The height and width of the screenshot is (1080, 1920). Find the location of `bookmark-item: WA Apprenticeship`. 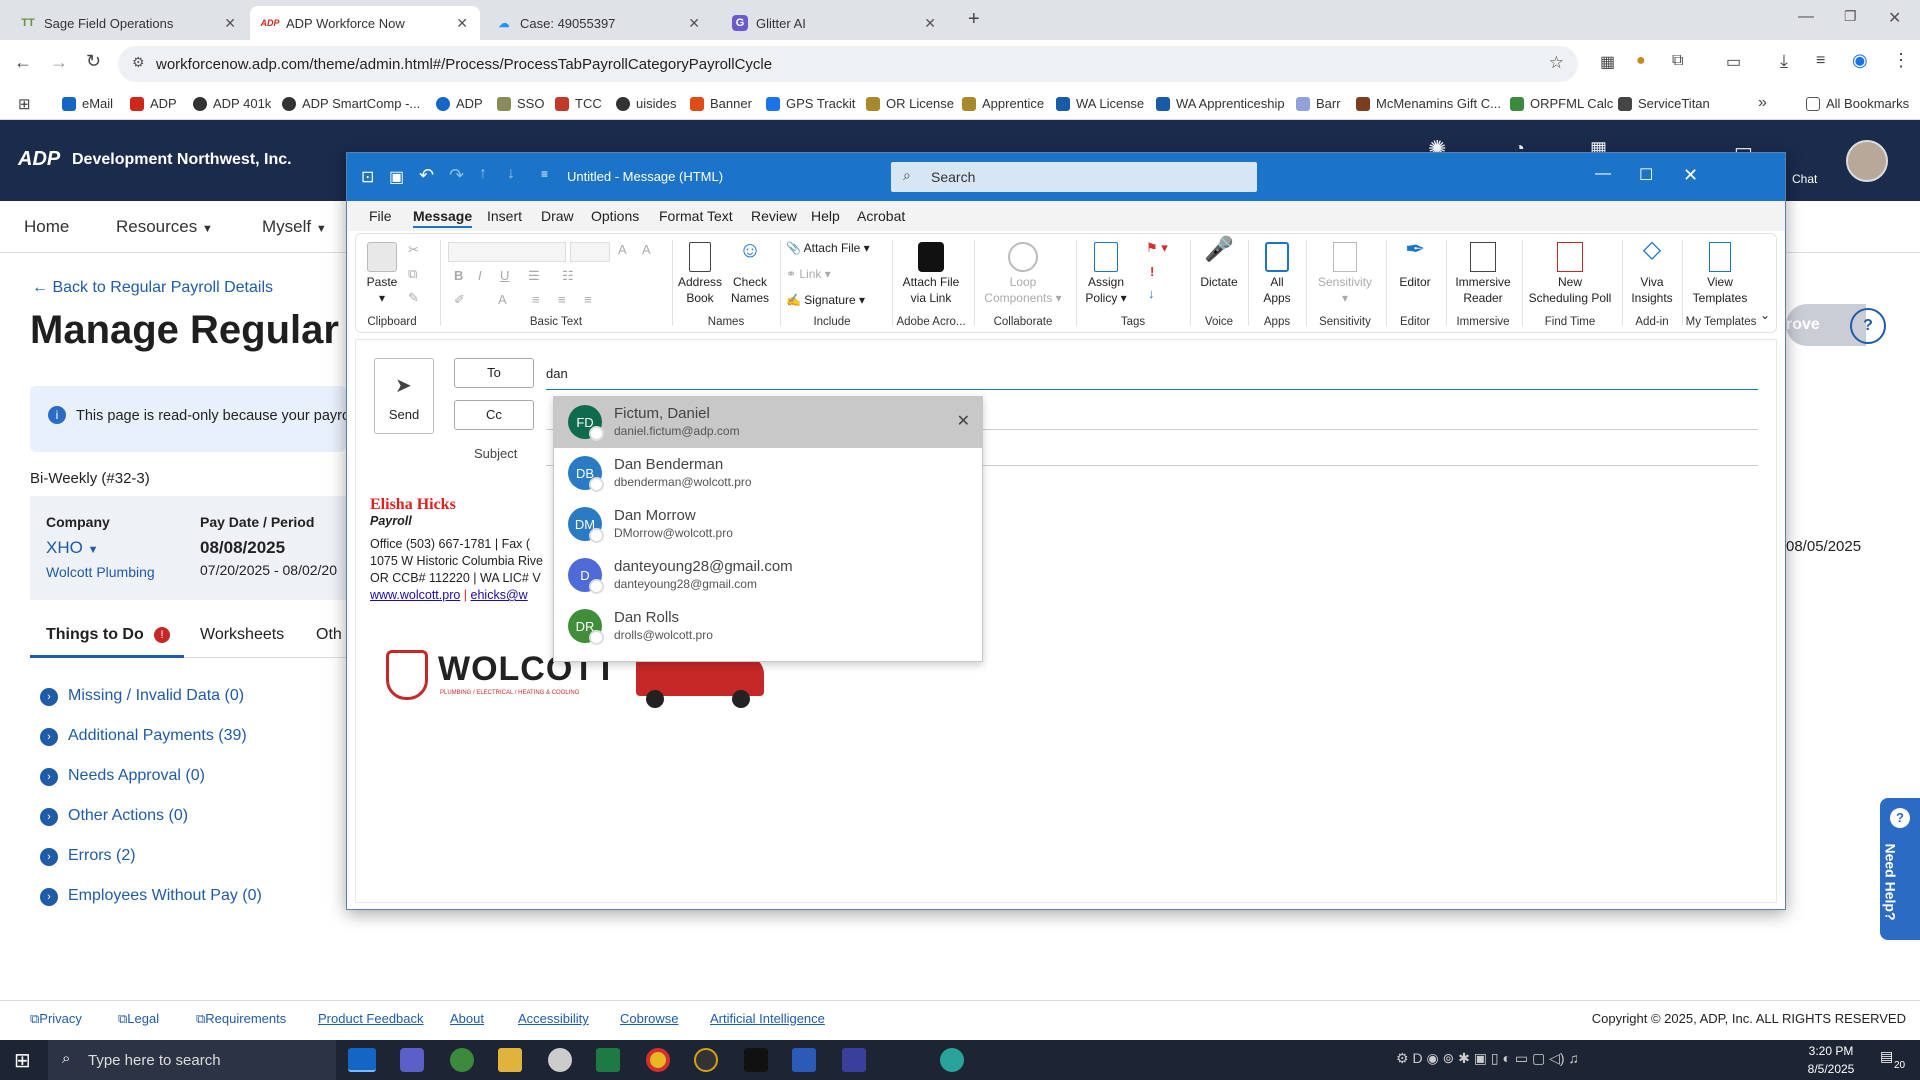

bookmark-item: WA Apprenticeship is located at coordinates (1220, 103).